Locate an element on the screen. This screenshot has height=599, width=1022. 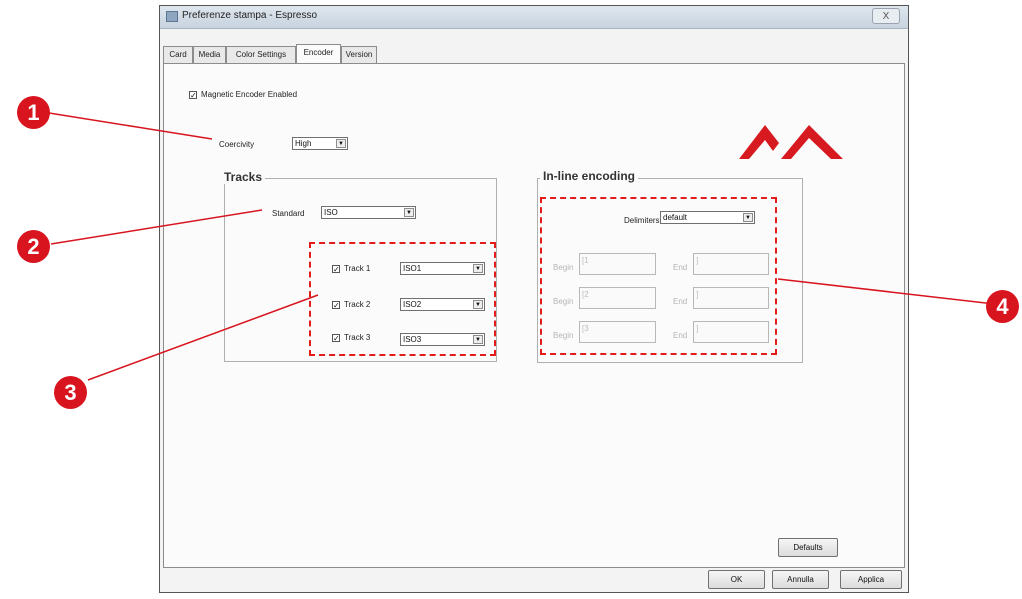
callout-2-line is located at coordinates (156, 227).